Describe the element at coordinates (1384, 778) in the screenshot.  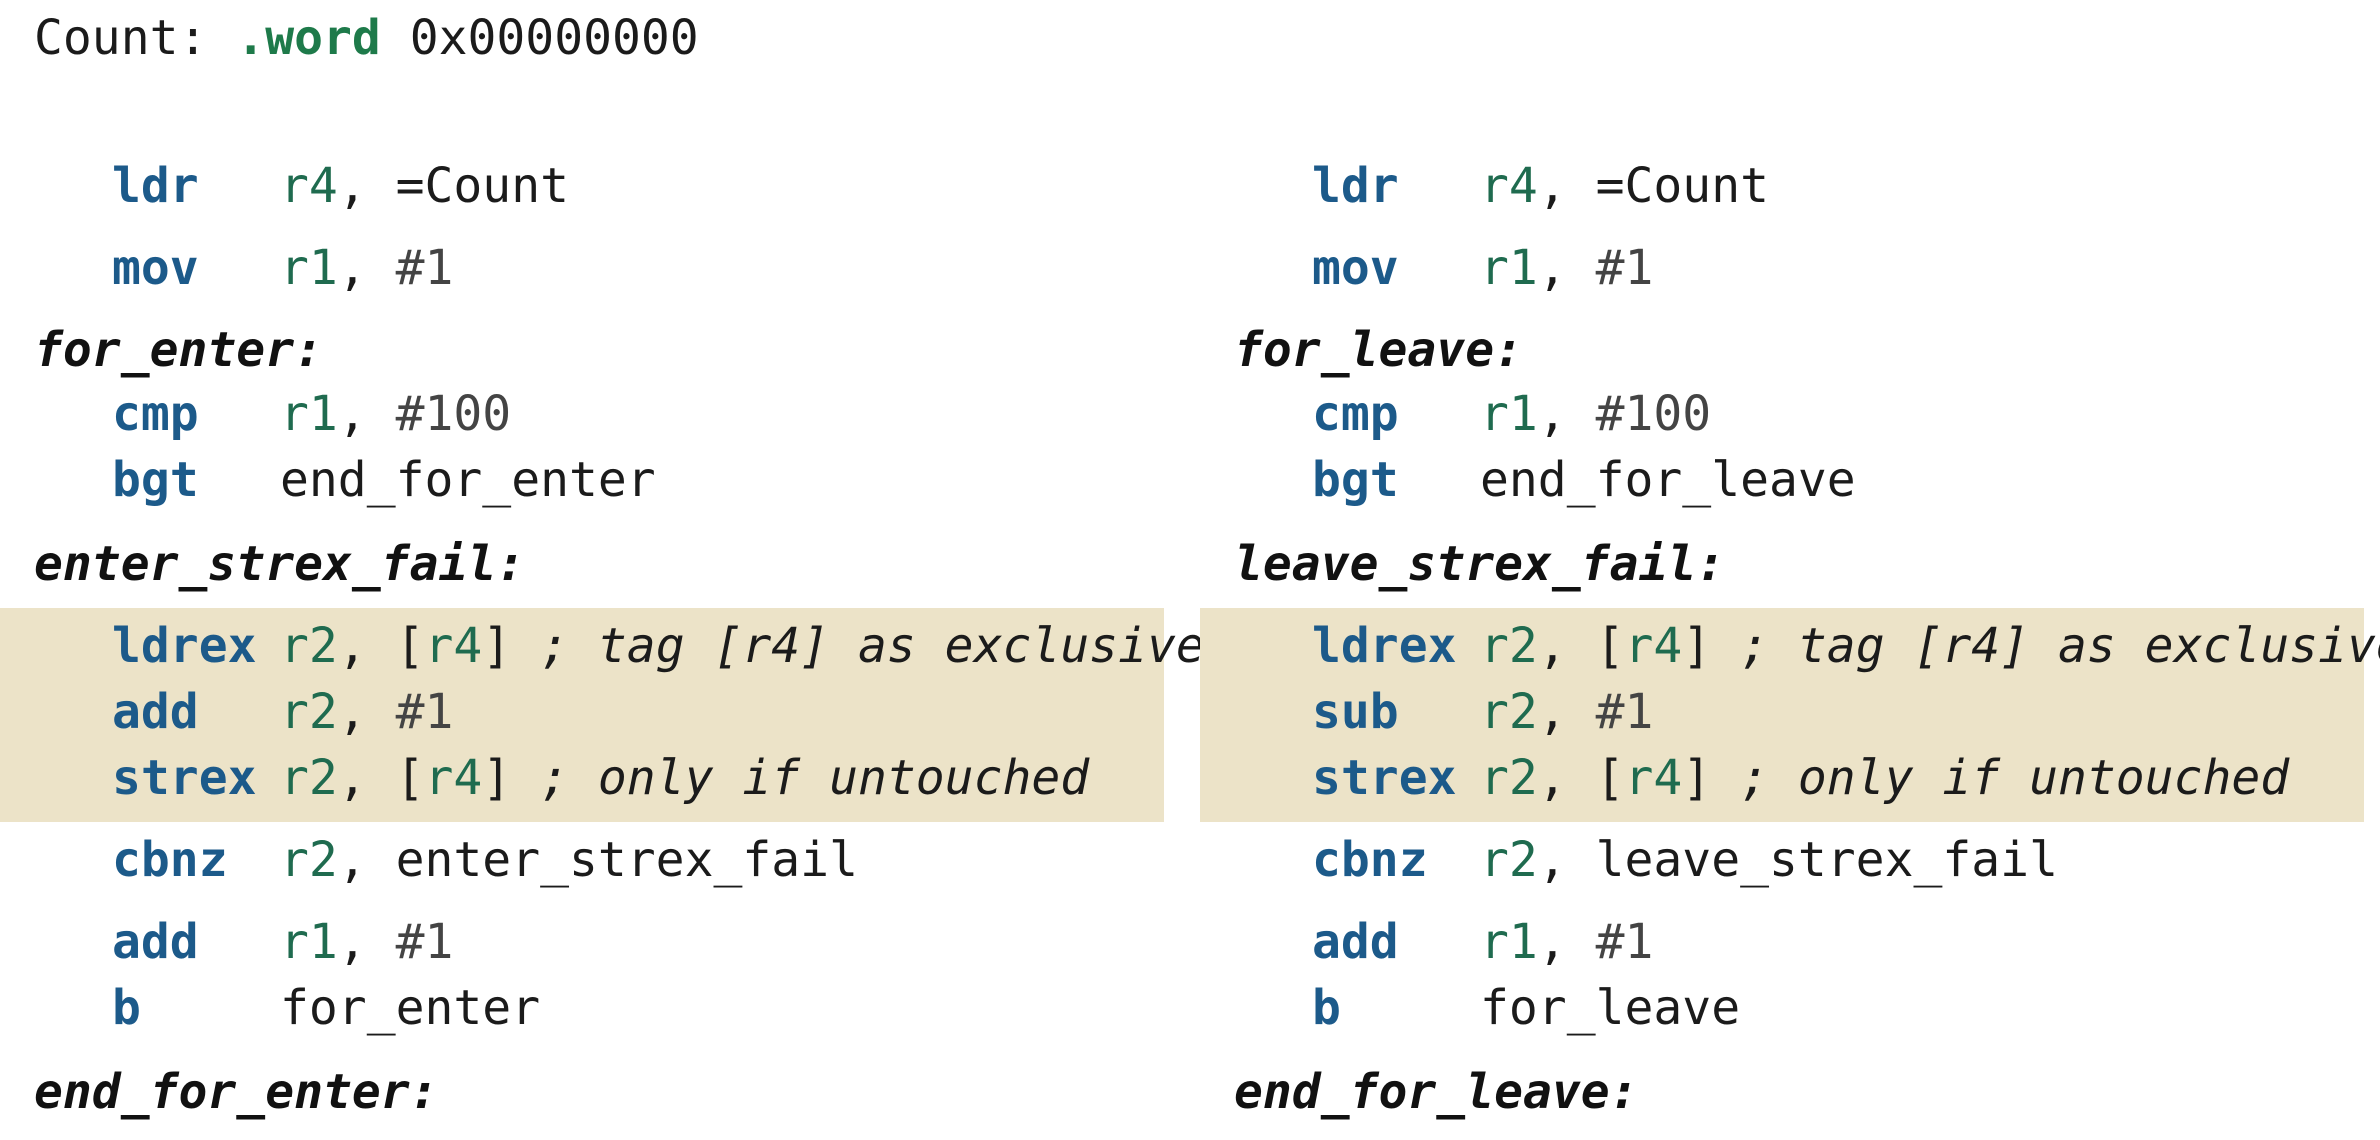
I see `mnemonic: strex` at that location.